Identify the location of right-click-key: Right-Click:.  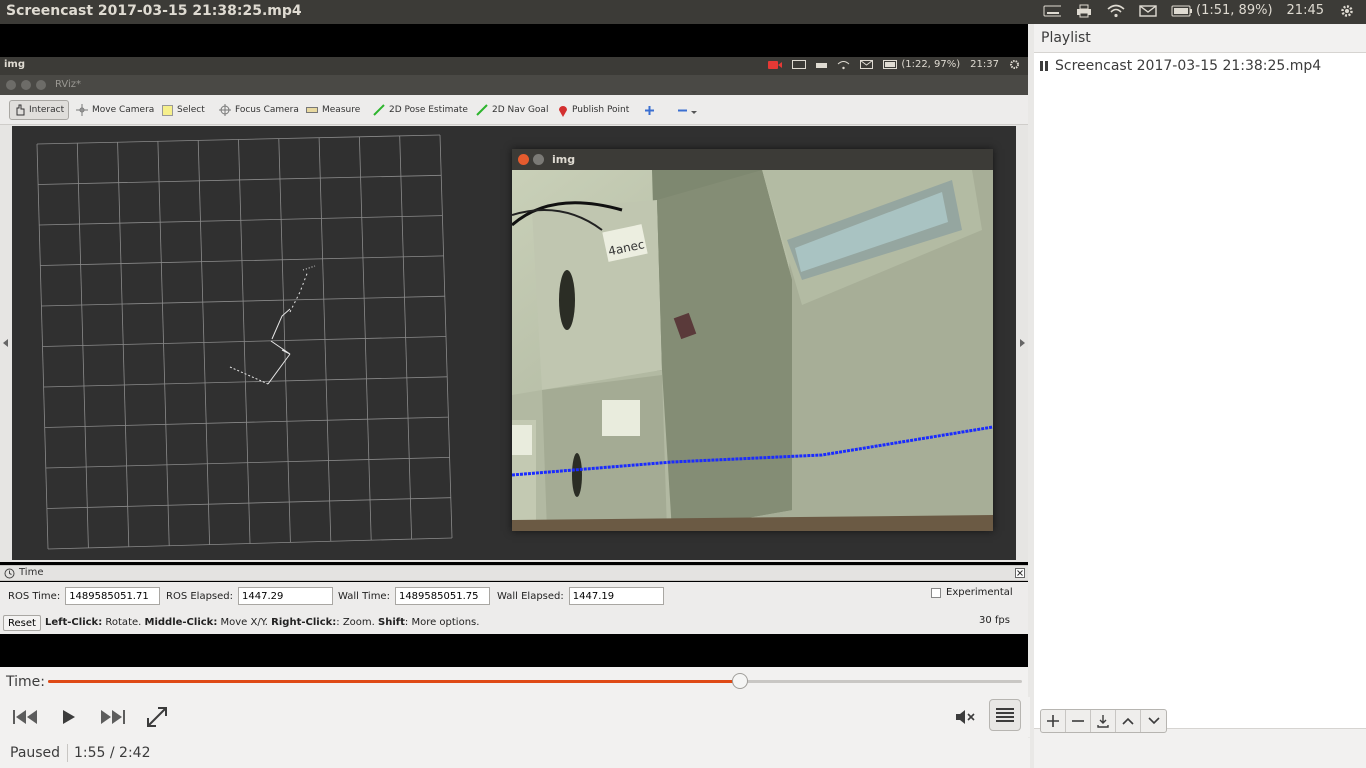
(304, 622).